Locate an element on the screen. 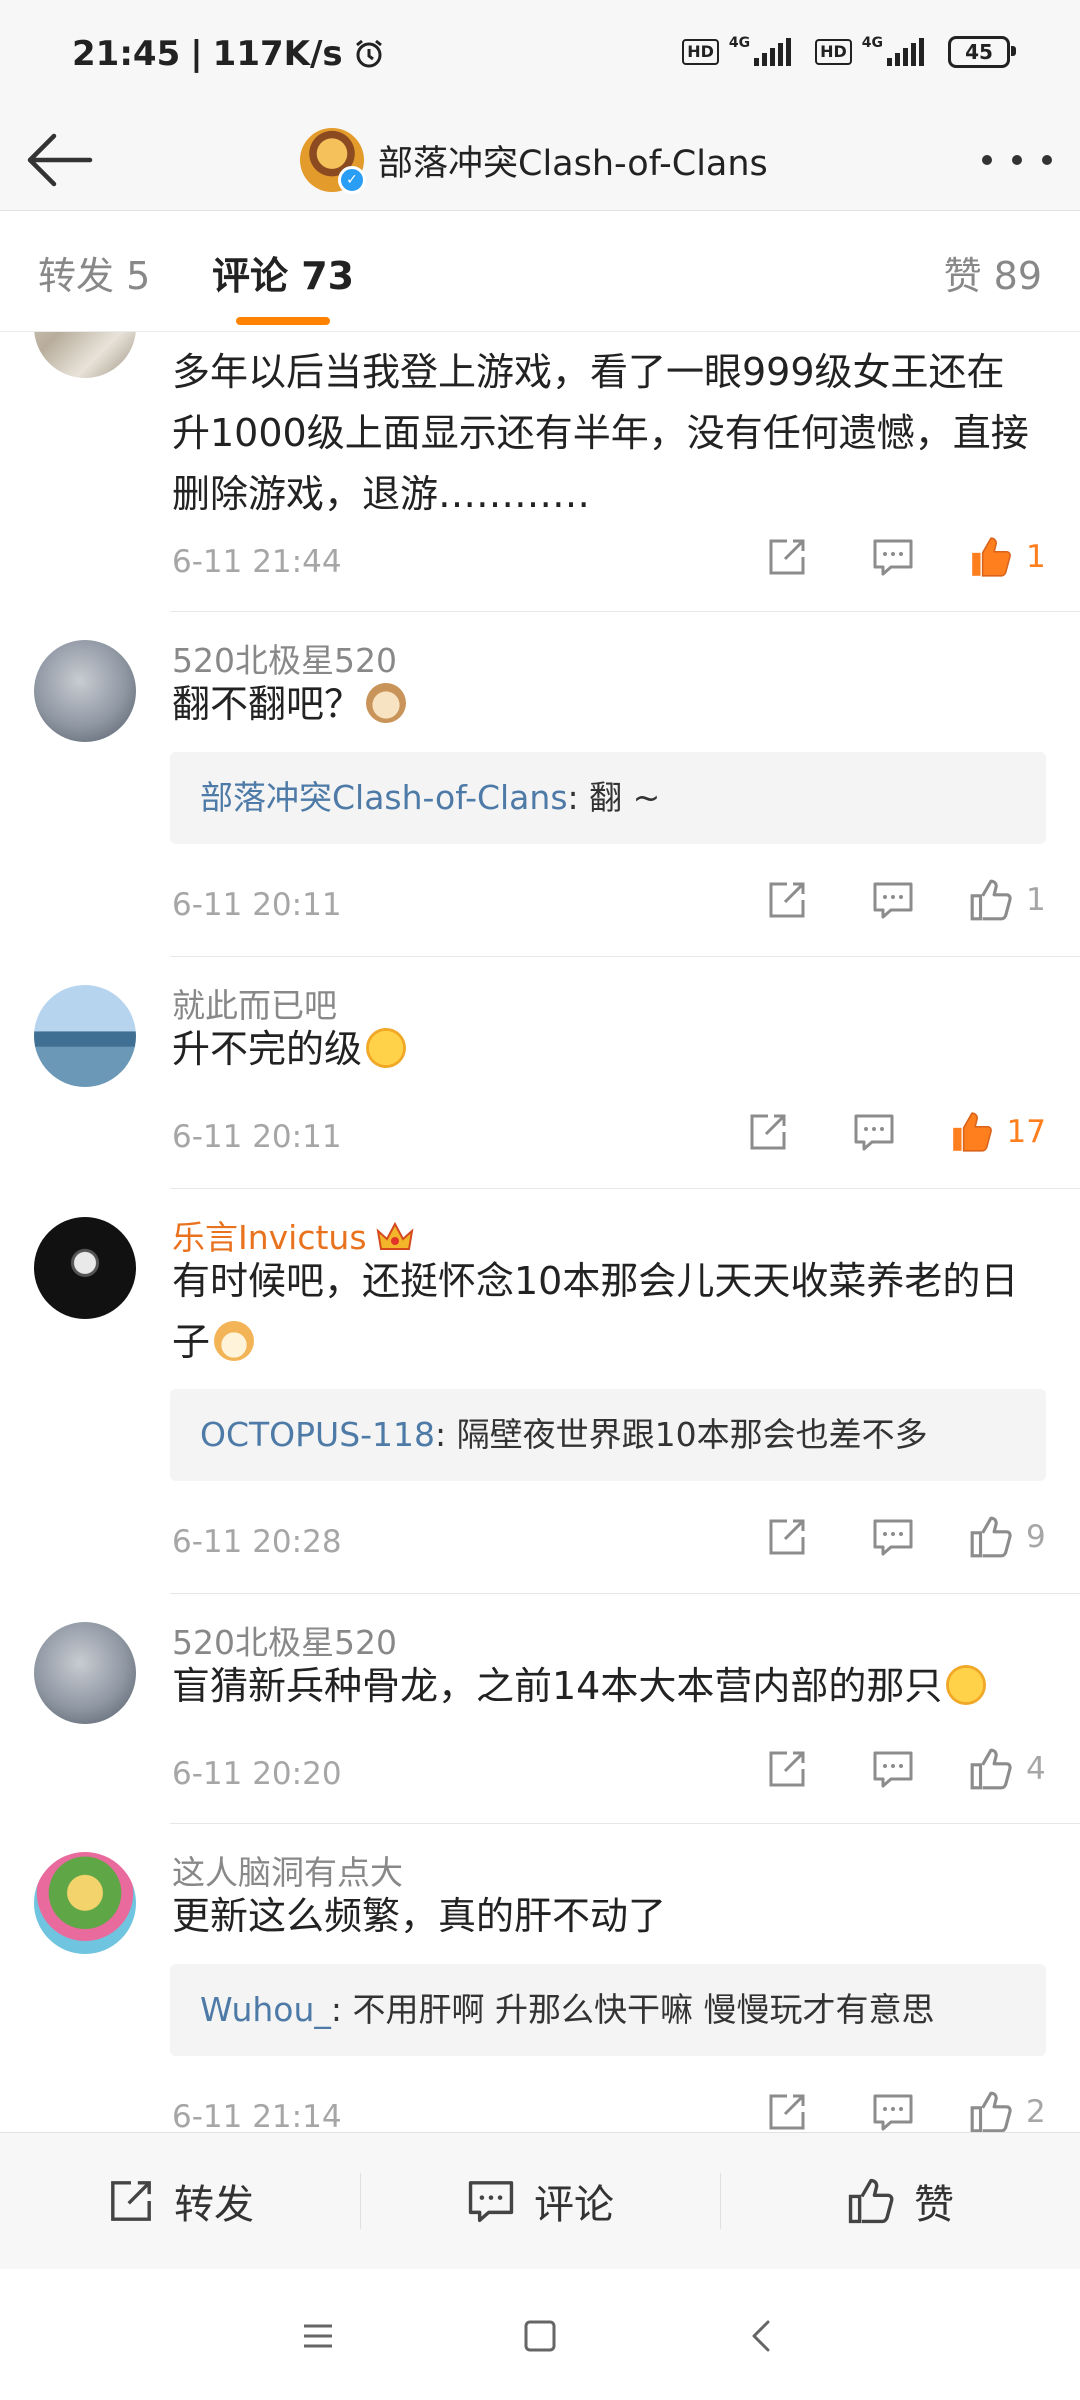  tab-likes: 赞 89 is located at coordinates (993, 272).